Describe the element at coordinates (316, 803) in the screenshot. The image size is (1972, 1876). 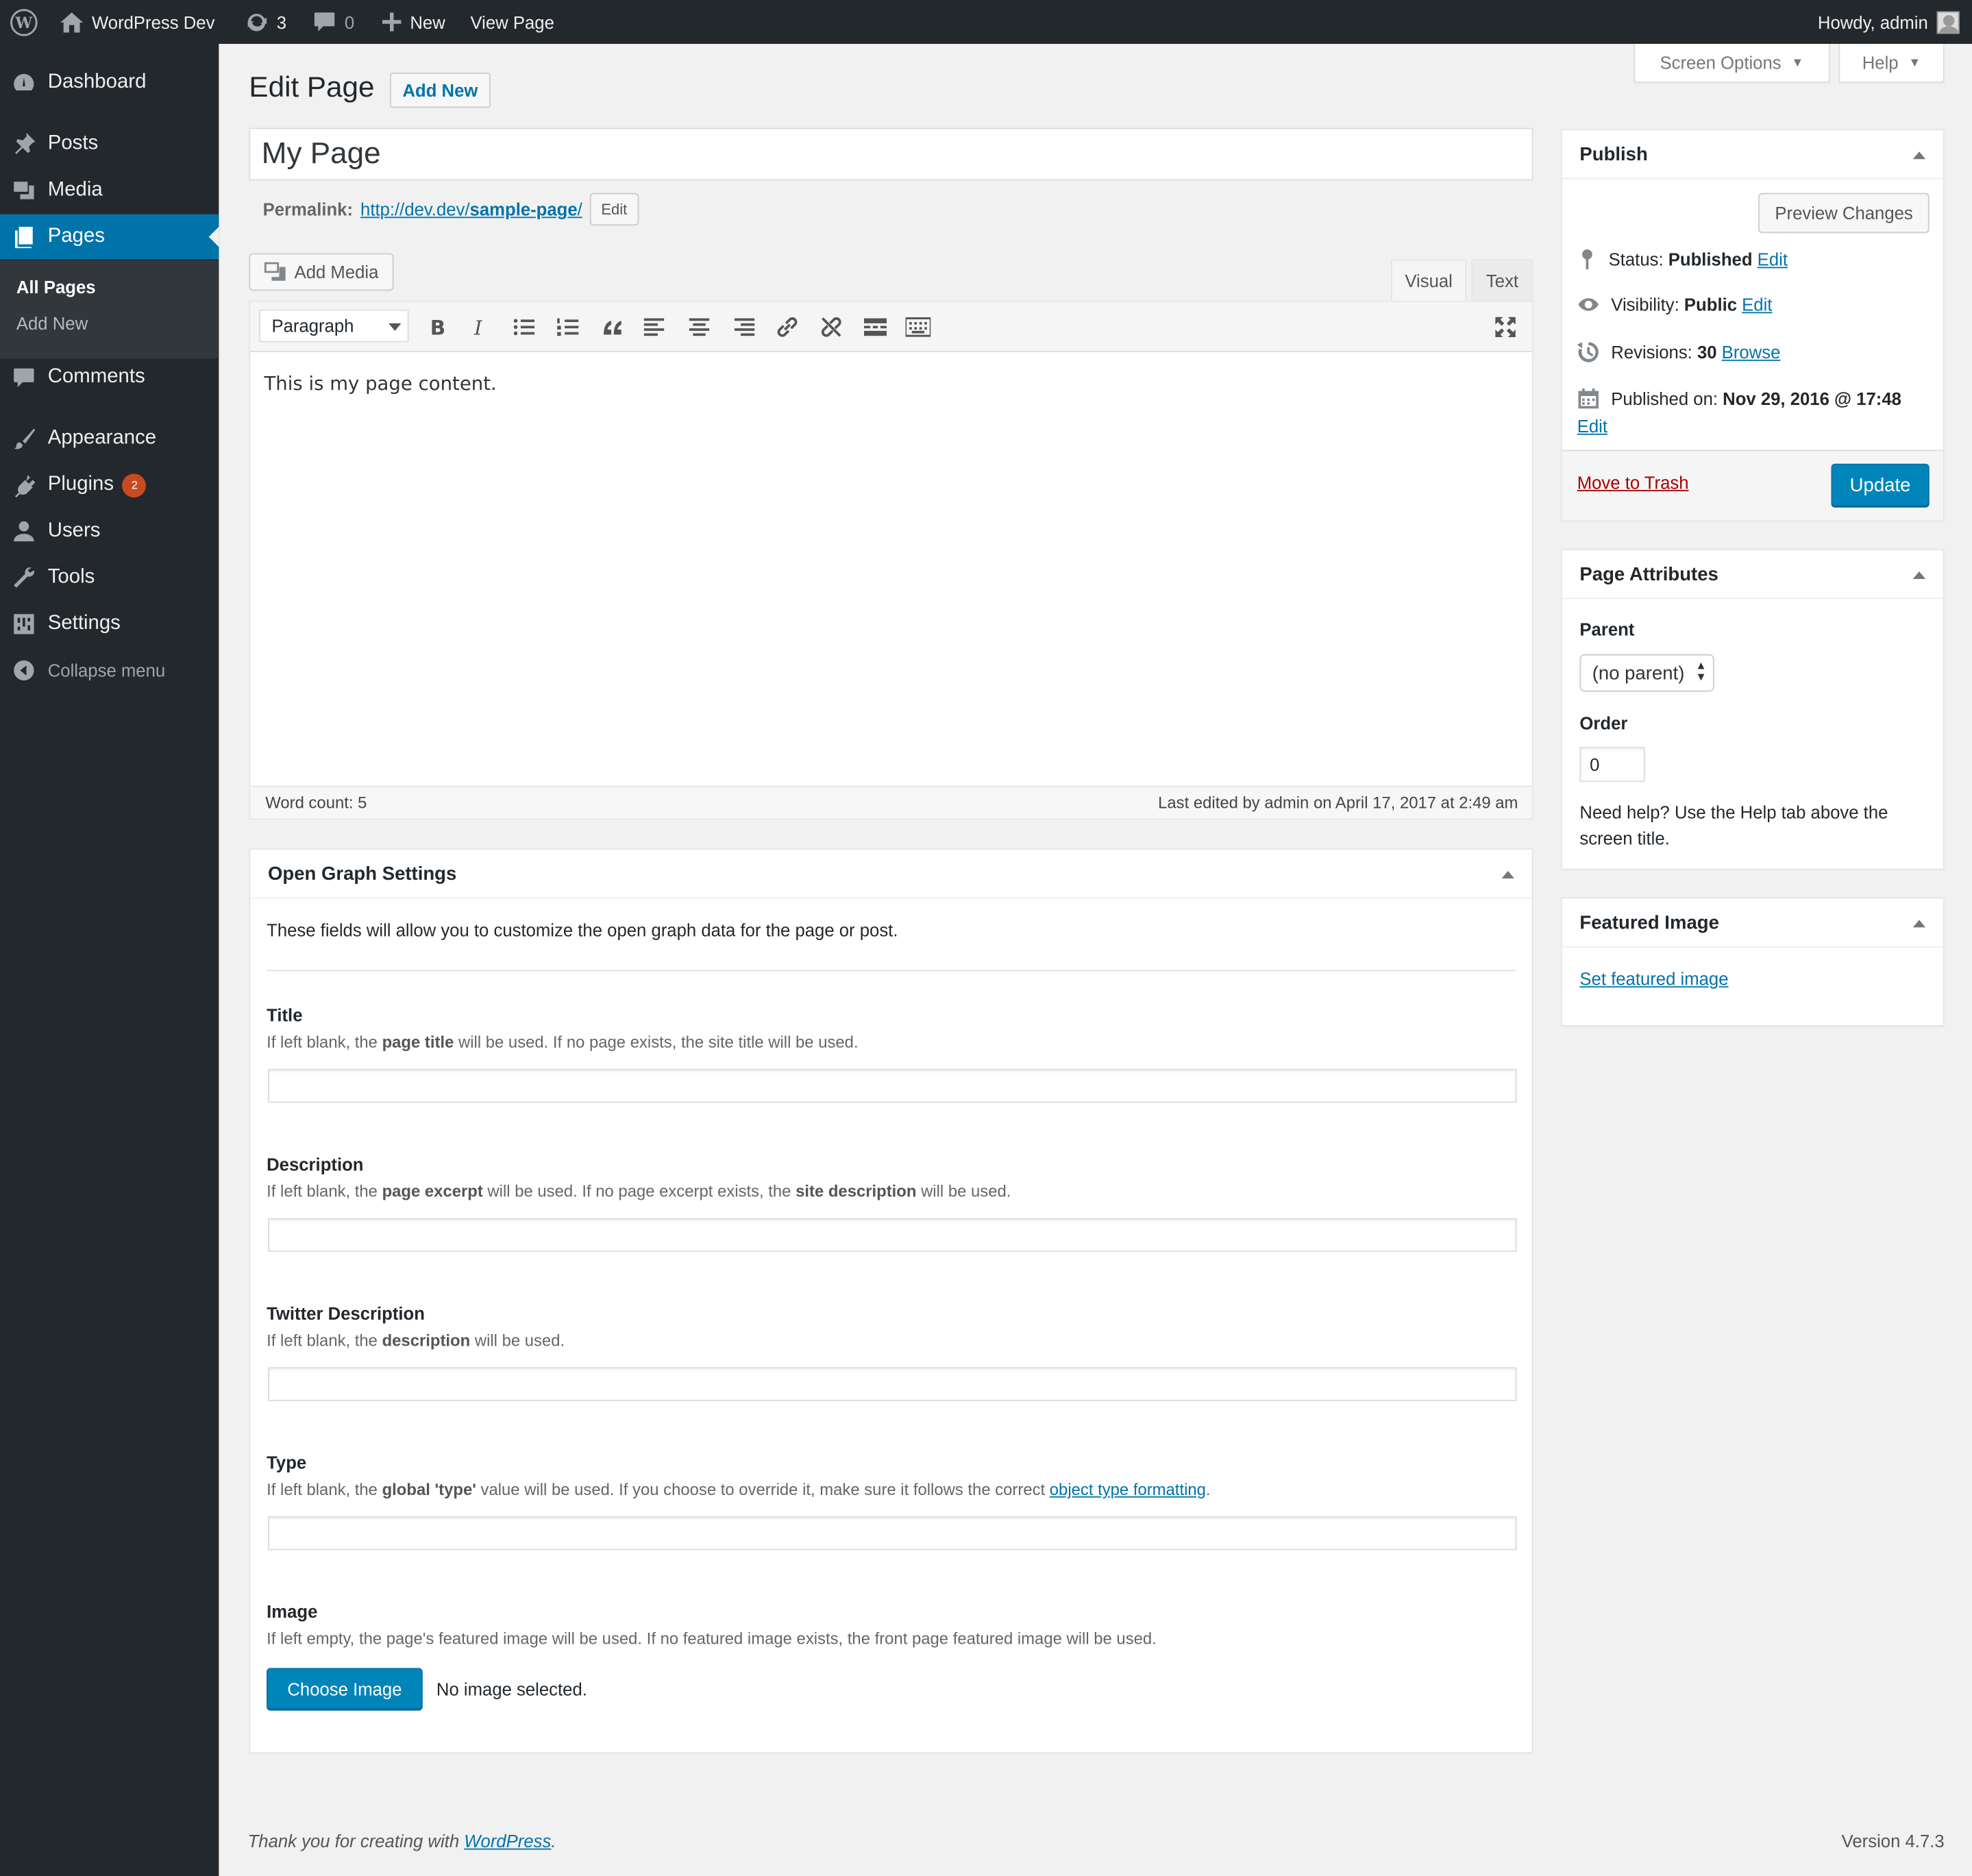
I see `word-count: Word count: 5` at that location.